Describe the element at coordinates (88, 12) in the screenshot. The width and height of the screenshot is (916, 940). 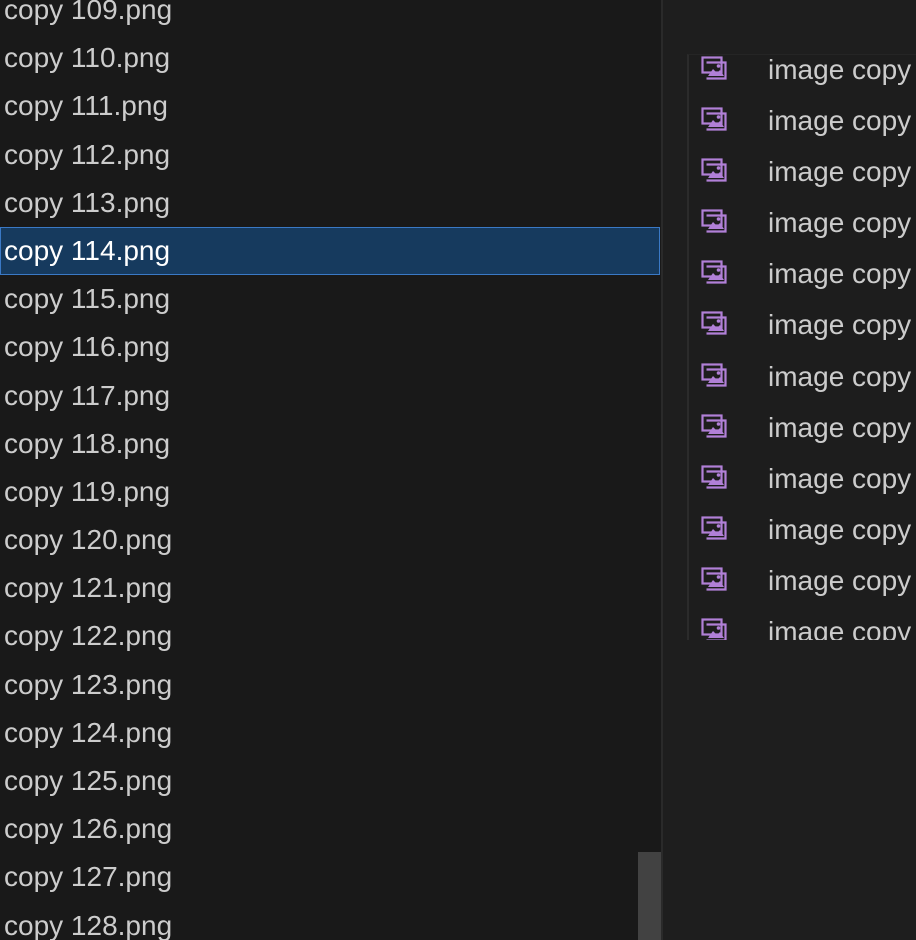
I see `file-name-label: copy 109.png` at that location.